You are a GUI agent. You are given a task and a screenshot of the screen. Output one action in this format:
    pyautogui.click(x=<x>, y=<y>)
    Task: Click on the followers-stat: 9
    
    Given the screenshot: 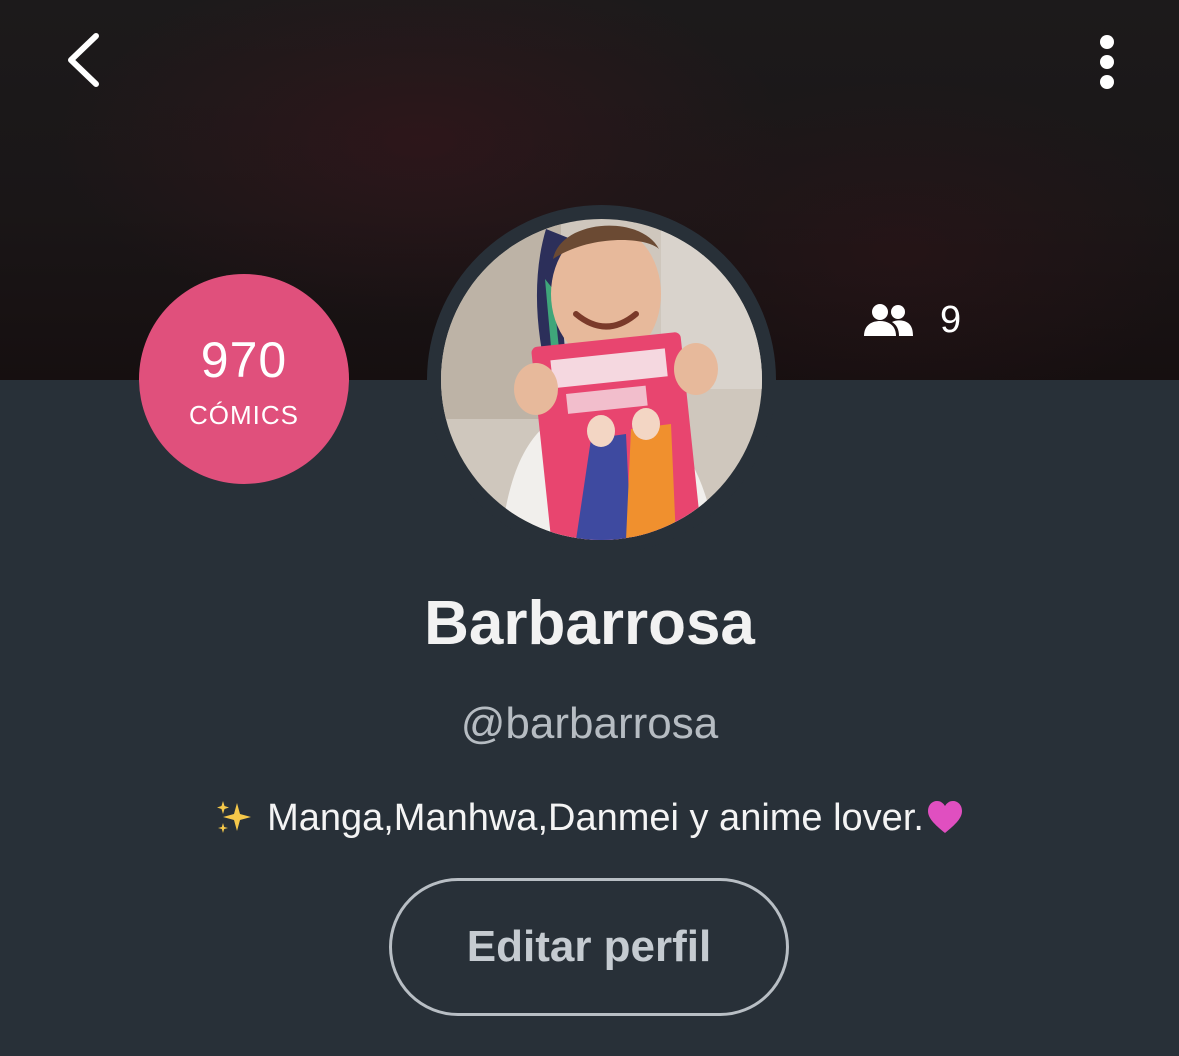 What is the action you would take?
    pyautogui.click(x=911, y=320)
    